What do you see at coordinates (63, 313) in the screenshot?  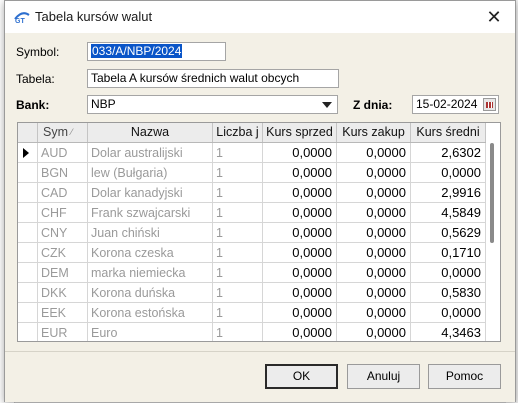 I see `cell-sym: EEK` at bounding box center [63, 313].